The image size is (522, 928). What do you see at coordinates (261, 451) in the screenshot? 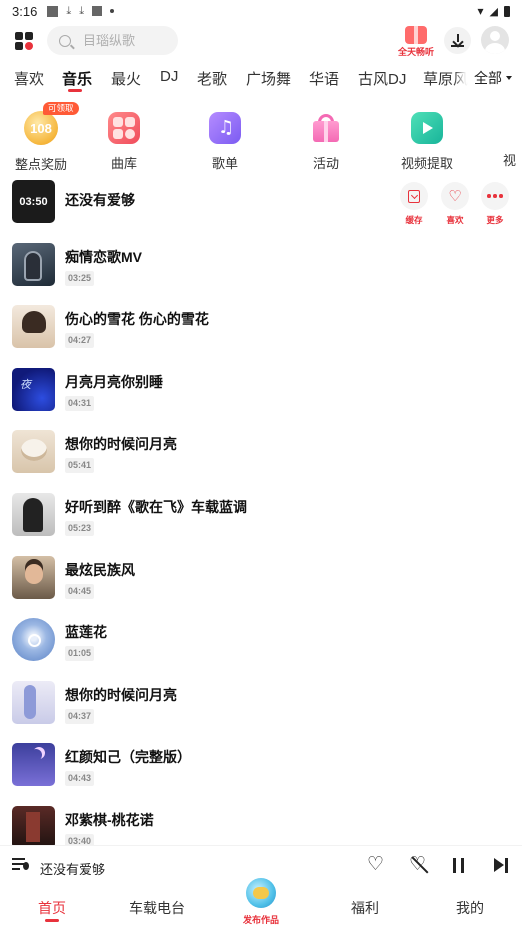
I see `song-row: 想你的时候问月亮 05:41` at bounding box center [261, 451].